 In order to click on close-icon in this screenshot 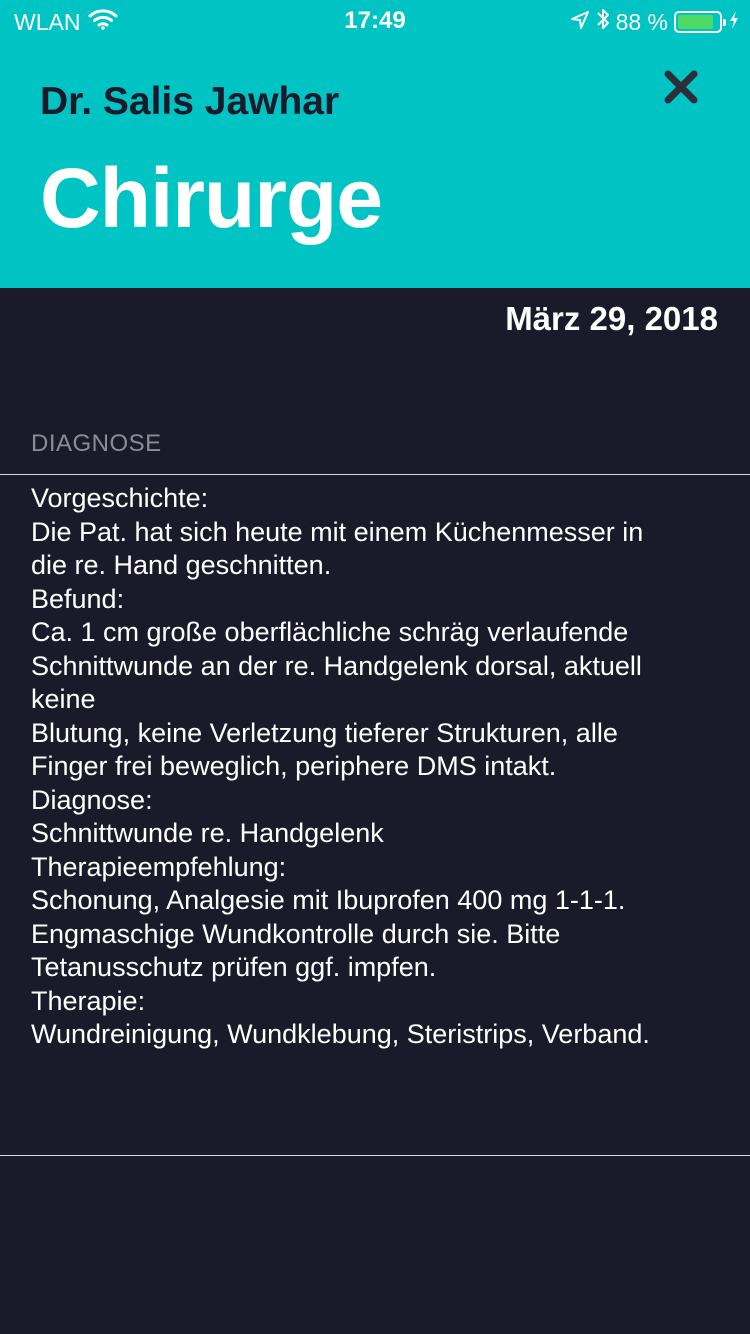, I will do `click(681, 87)`.